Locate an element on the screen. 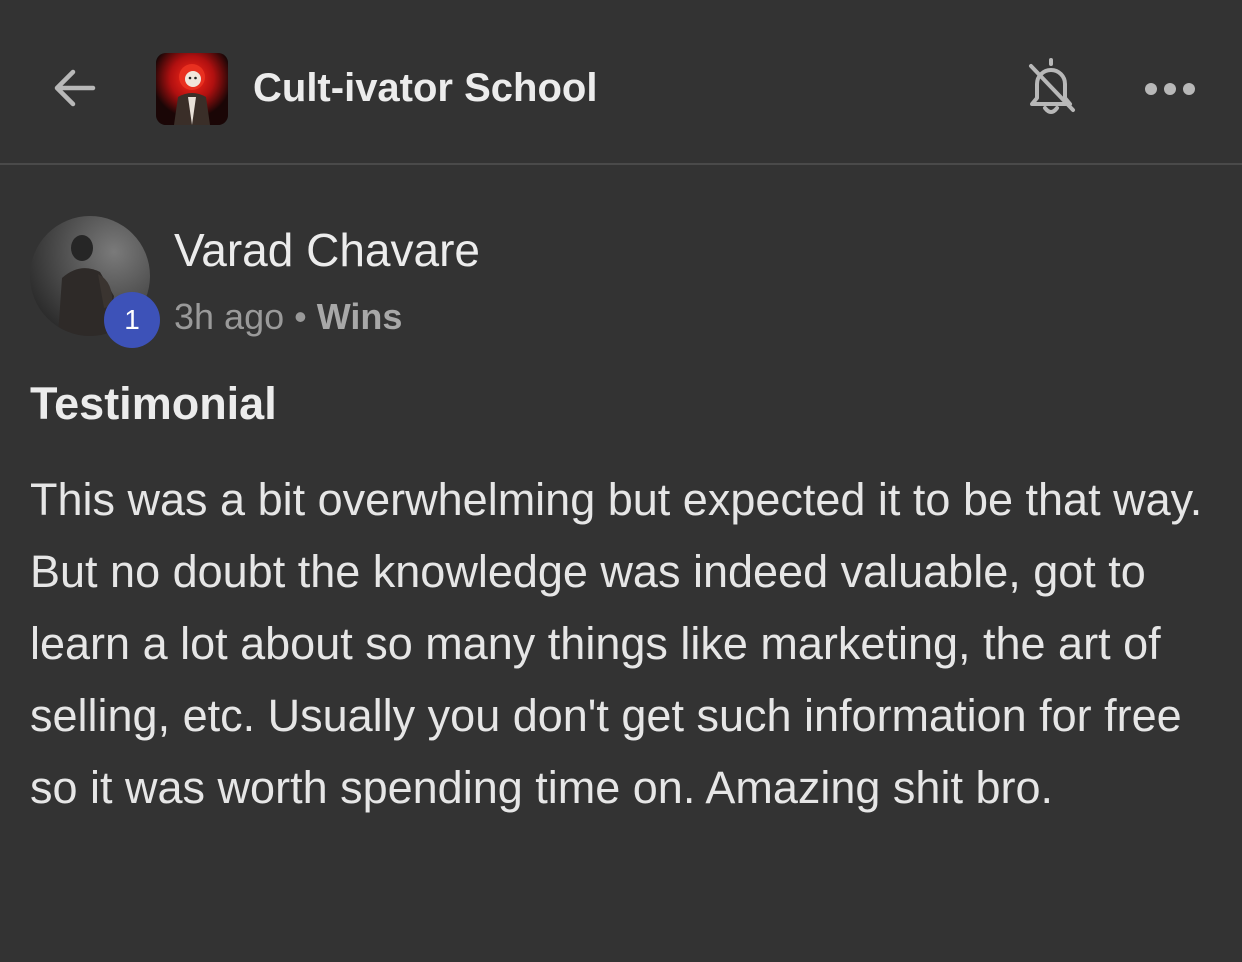 This screenshot has height=962, width=1242. post-time: 3h ago is located at coordinates (229, 316).